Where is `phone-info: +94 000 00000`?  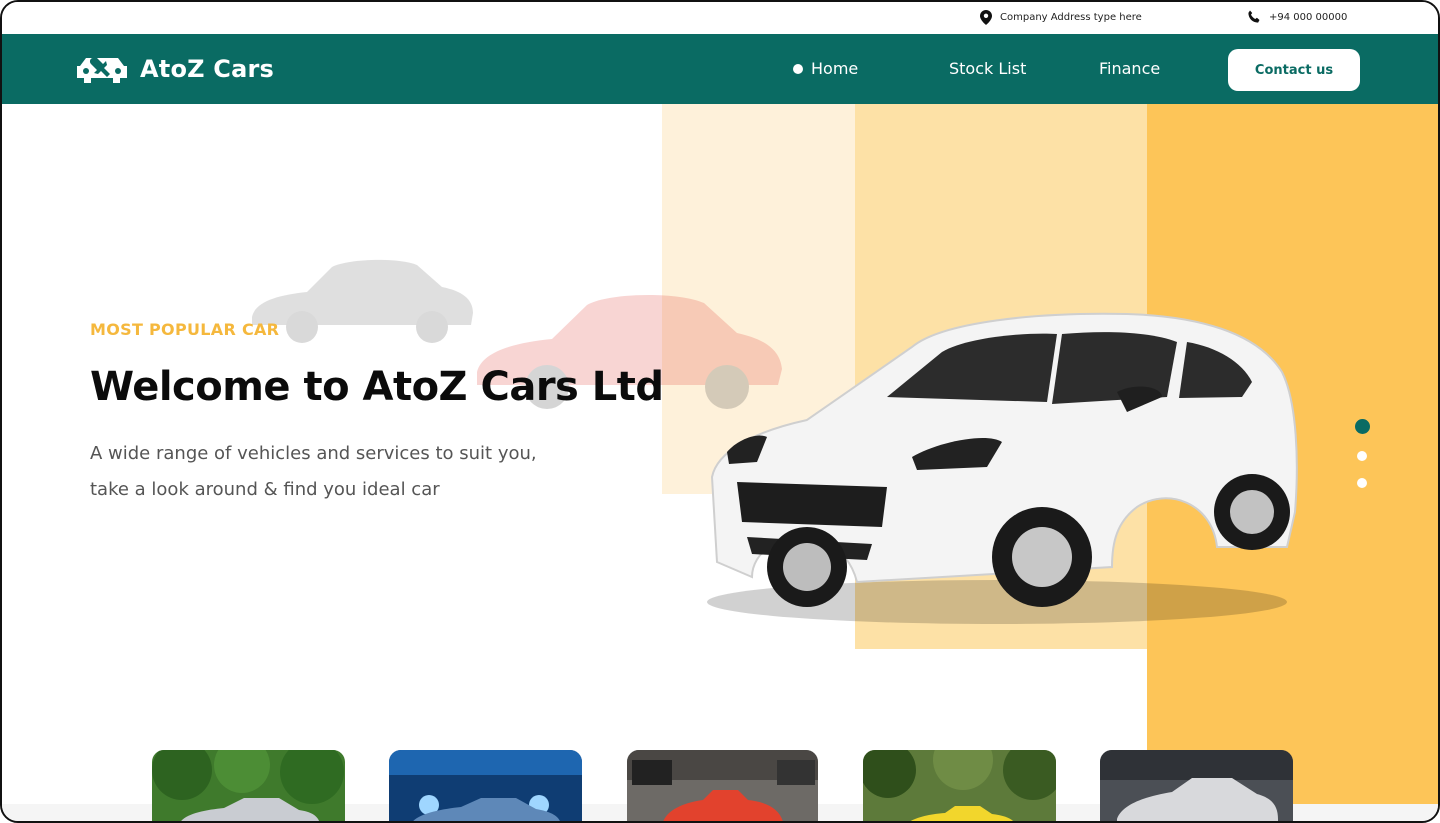 phone-info: +94 000 00000 is located at coordinates (1297, 17).